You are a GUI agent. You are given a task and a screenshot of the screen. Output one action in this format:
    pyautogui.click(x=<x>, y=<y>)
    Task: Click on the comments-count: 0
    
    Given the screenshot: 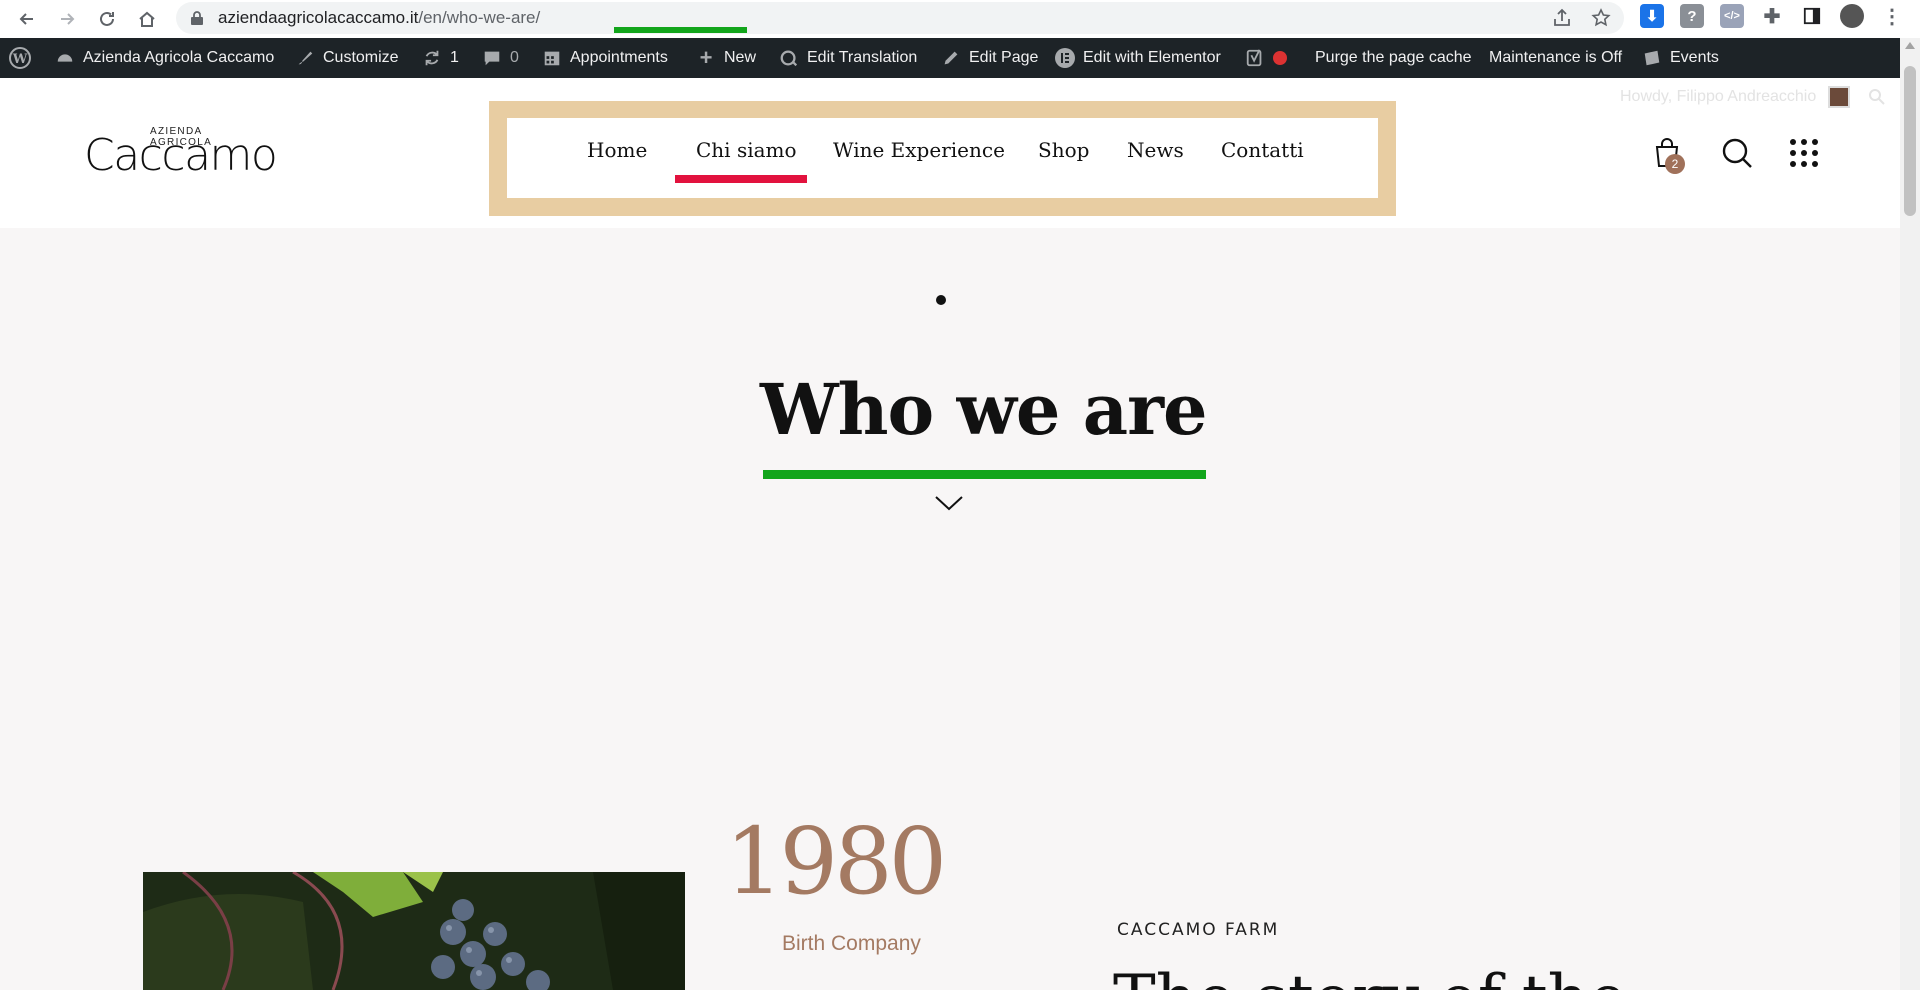 What is the action you would take?
    pyautogui.click(x=514, y=57)
    